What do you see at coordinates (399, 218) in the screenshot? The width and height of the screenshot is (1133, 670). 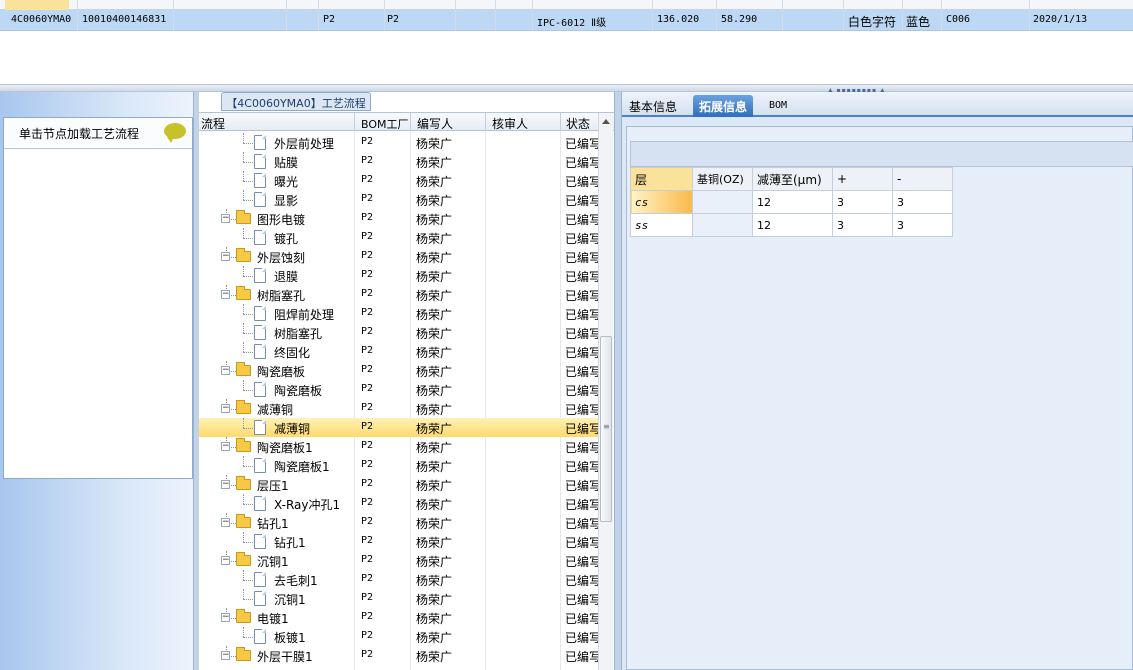 I see `tree-folder-row: − 图形电镀 P2 杨荣广 已编写` at bounding box center [399, 218].